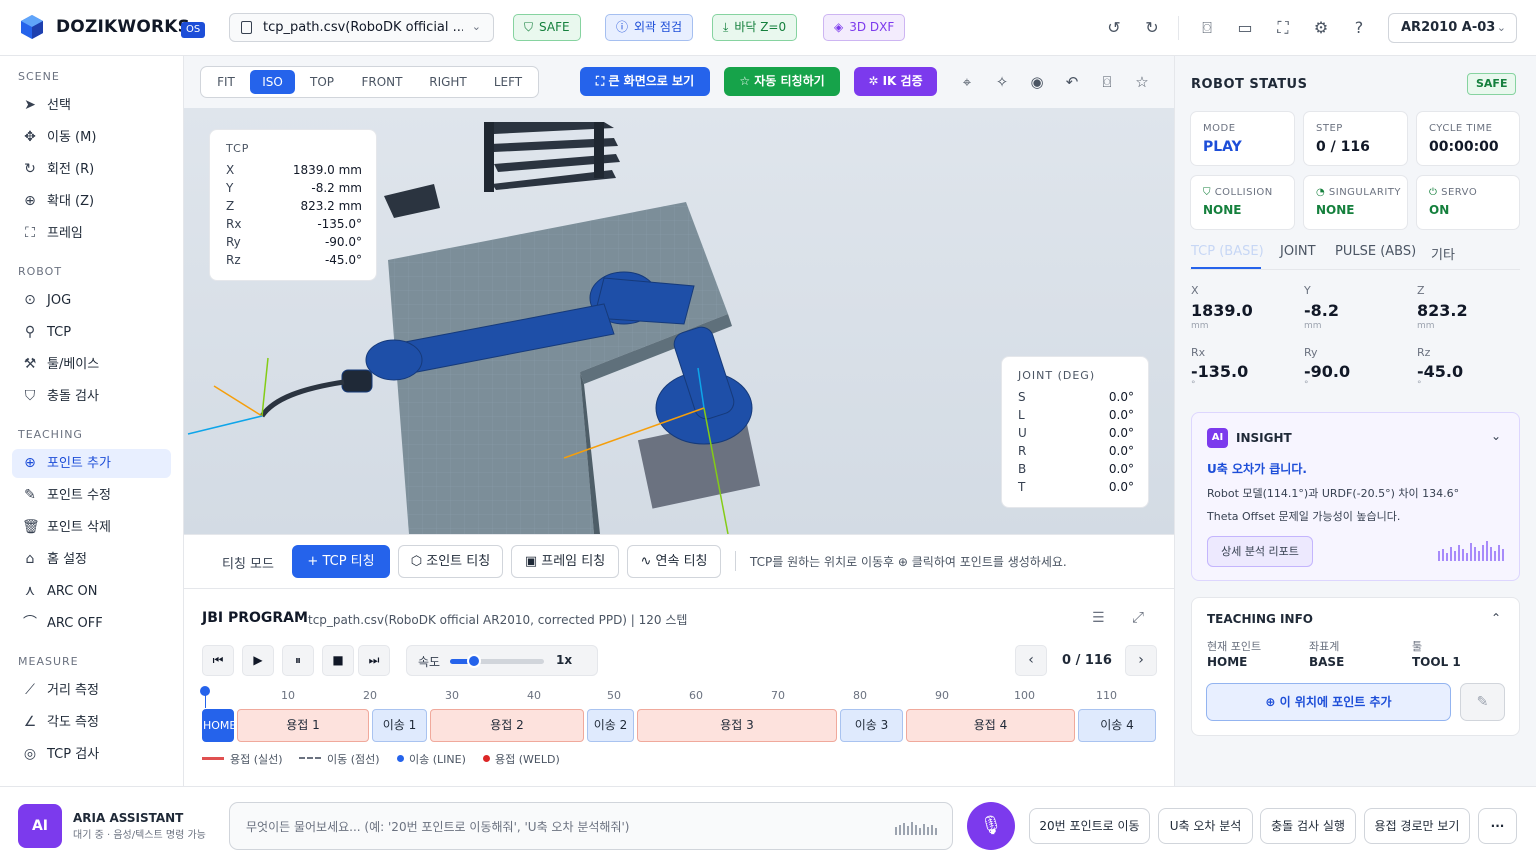 The width and height of the screenshot is (1536, 864). Describe the element at coordinates (895, 81) in the screenshot. I see `ik-check-button: ✲ IK 검증` at that location.